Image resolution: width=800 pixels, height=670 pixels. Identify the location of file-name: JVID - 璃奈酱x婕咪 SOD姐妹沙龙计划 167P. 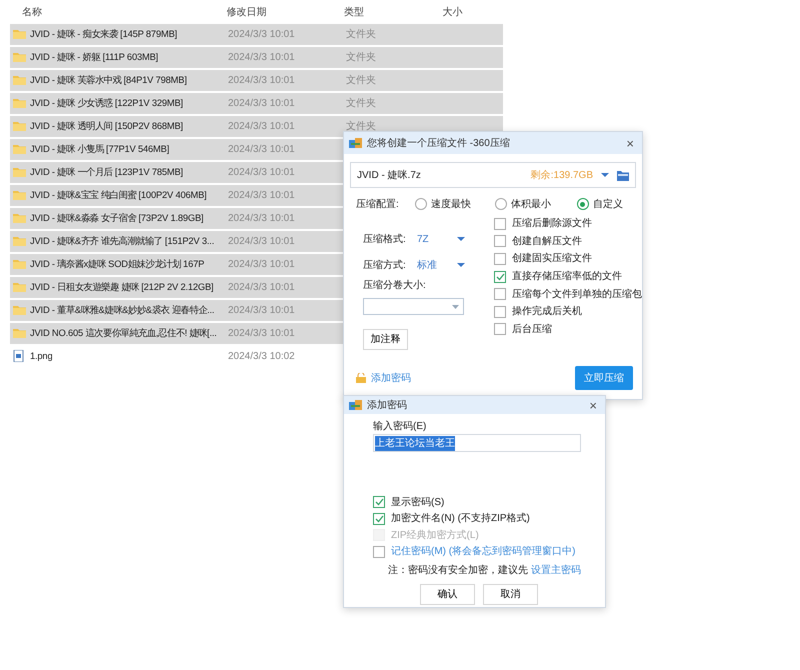
(117, 264).